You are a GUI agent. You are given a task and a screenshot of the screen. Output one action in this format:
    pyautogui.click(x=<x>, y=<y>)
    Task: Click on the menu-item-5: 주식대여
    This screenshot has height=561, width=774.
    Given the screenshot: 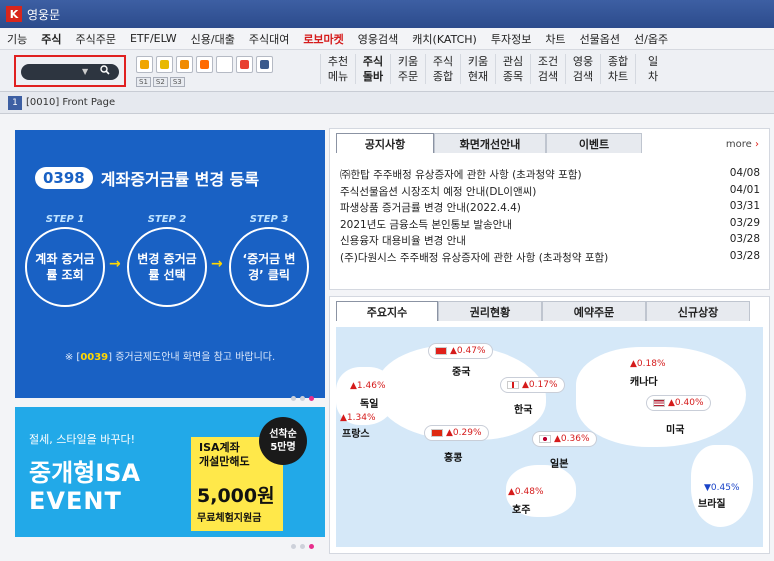 What is the action you would take?
    pyautogui.click(x=269, y=39)
    